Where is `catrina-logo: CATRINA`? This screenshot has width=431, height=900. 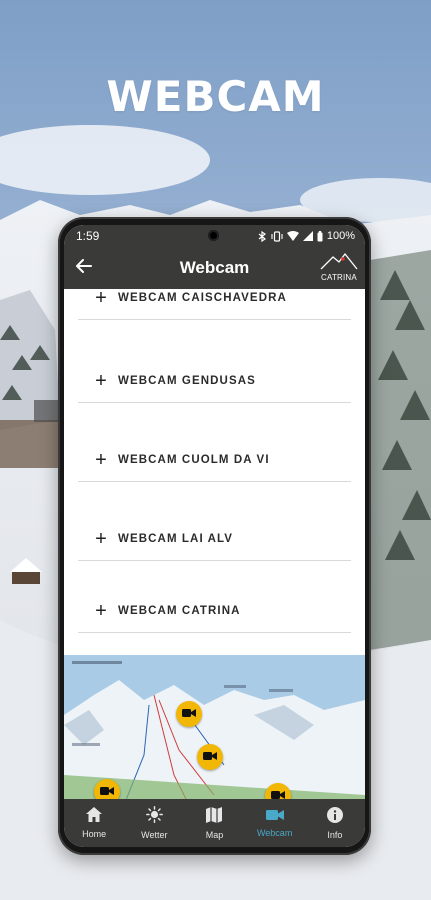 catrina-logo: CATRINA is located at coordinates (339, 266).